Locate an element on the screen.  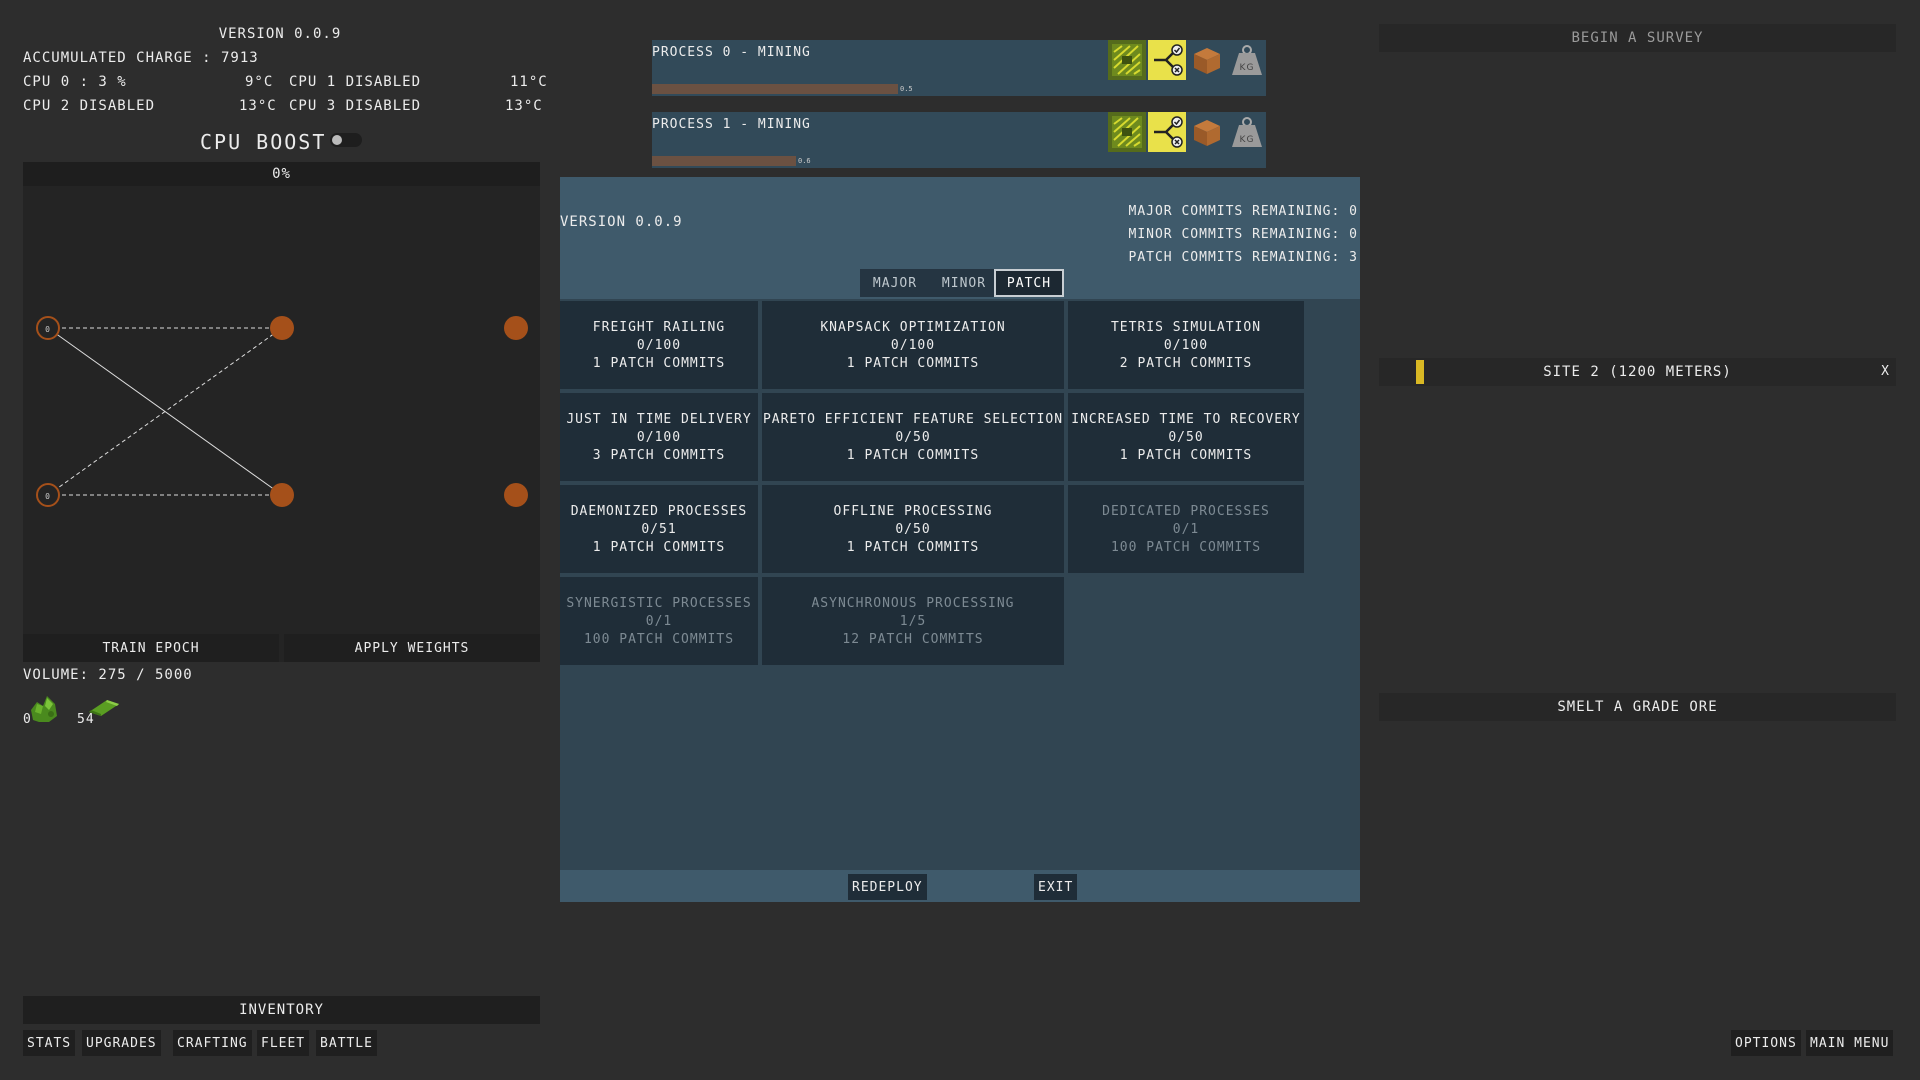
process-1-actions: Kg is located at coordinates (1187, 132).